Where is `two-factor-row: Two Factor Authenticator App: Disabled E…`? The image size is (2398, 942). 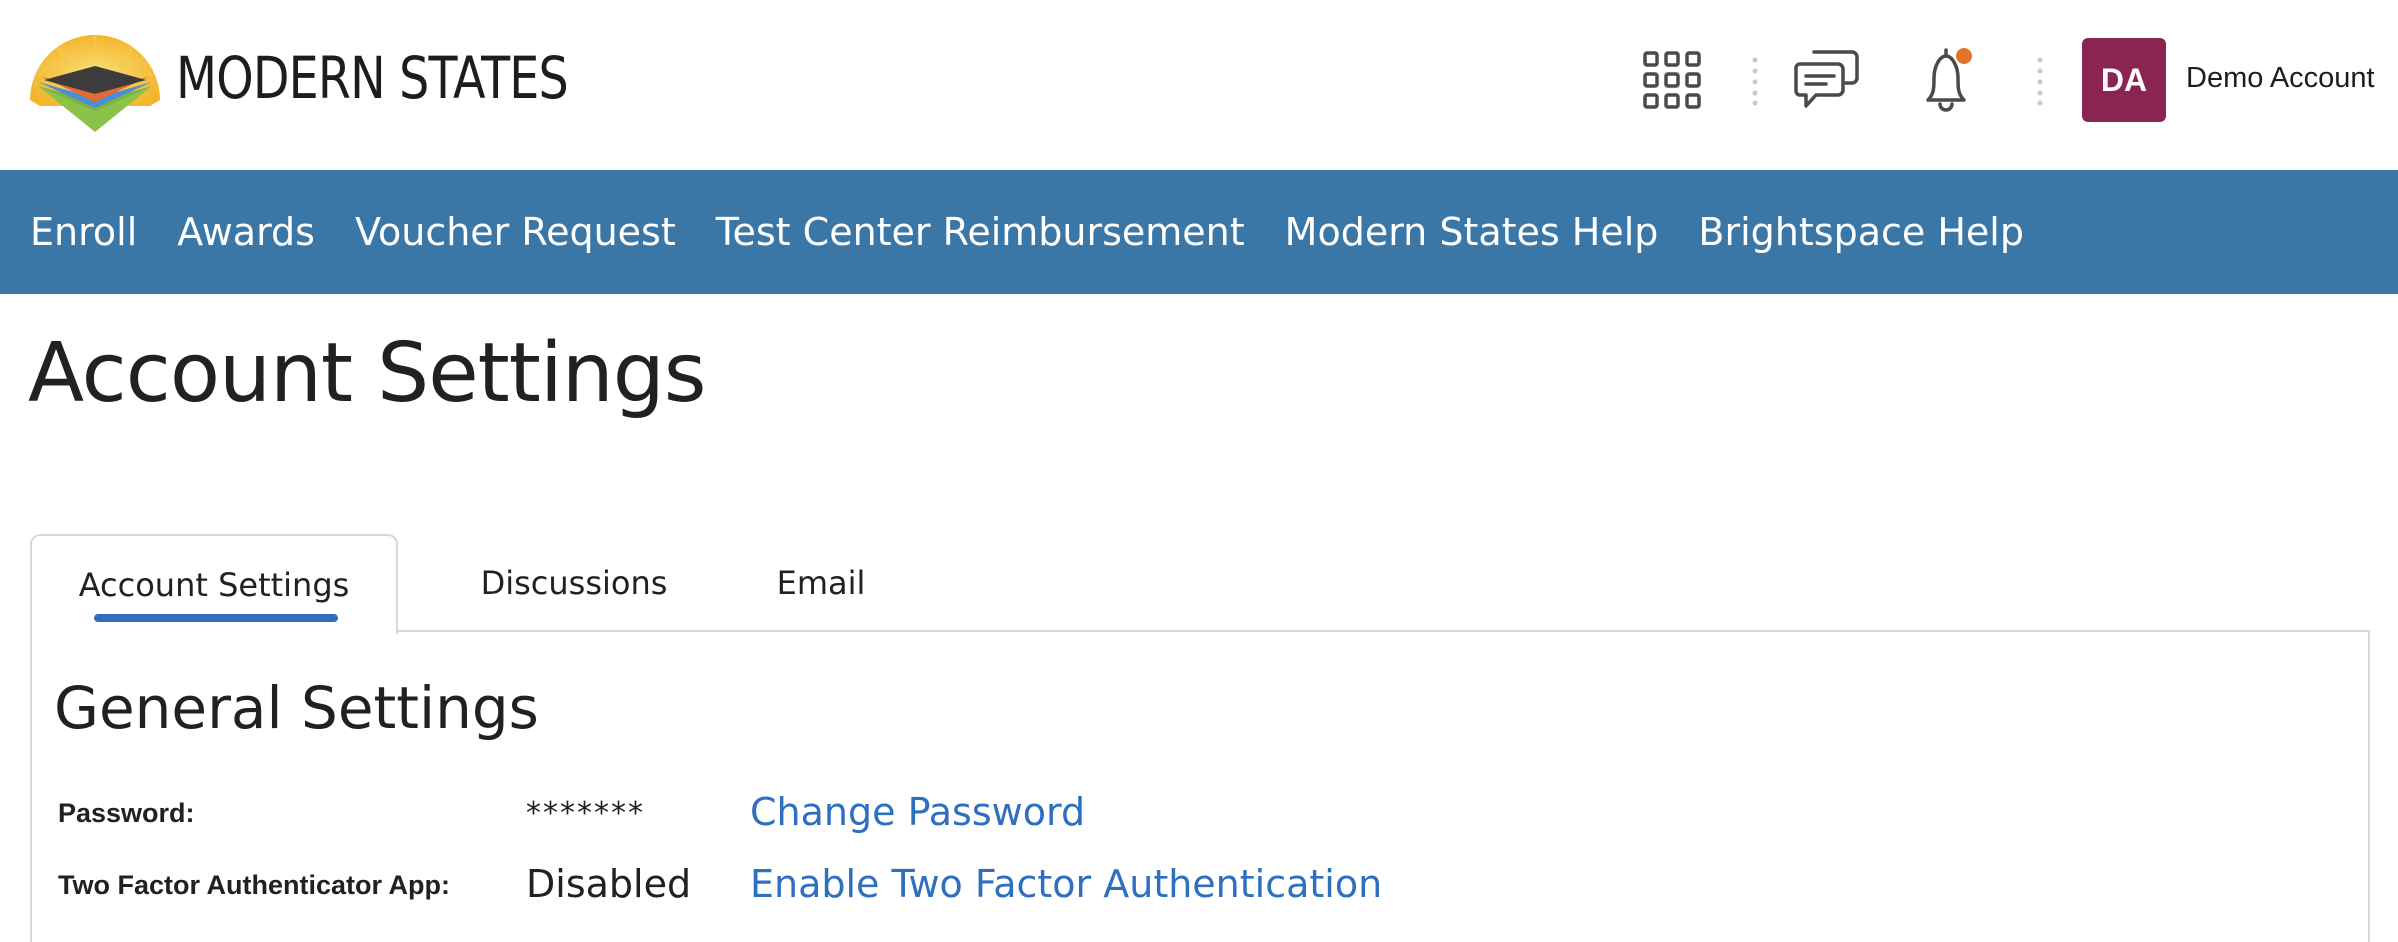 two-factor-row: Two Factor Authenticator App: Disabled E… is located at coordinates (1182, 884).